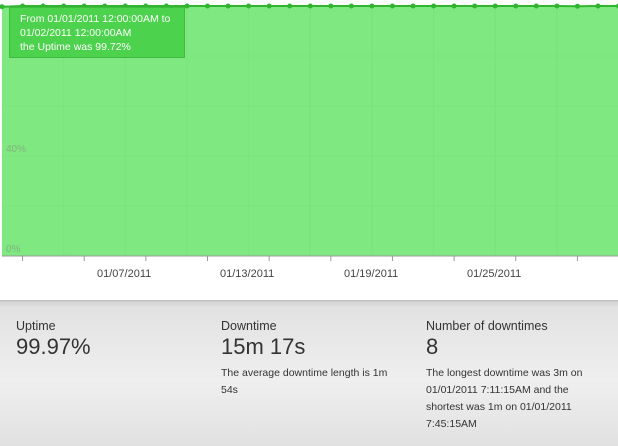 The height and width of the screenshot is (446, 618). Describe the element at coordinates (451, 424) in the screenshot. I see `downtimes-description-line: 7:45:15AM` at that location.